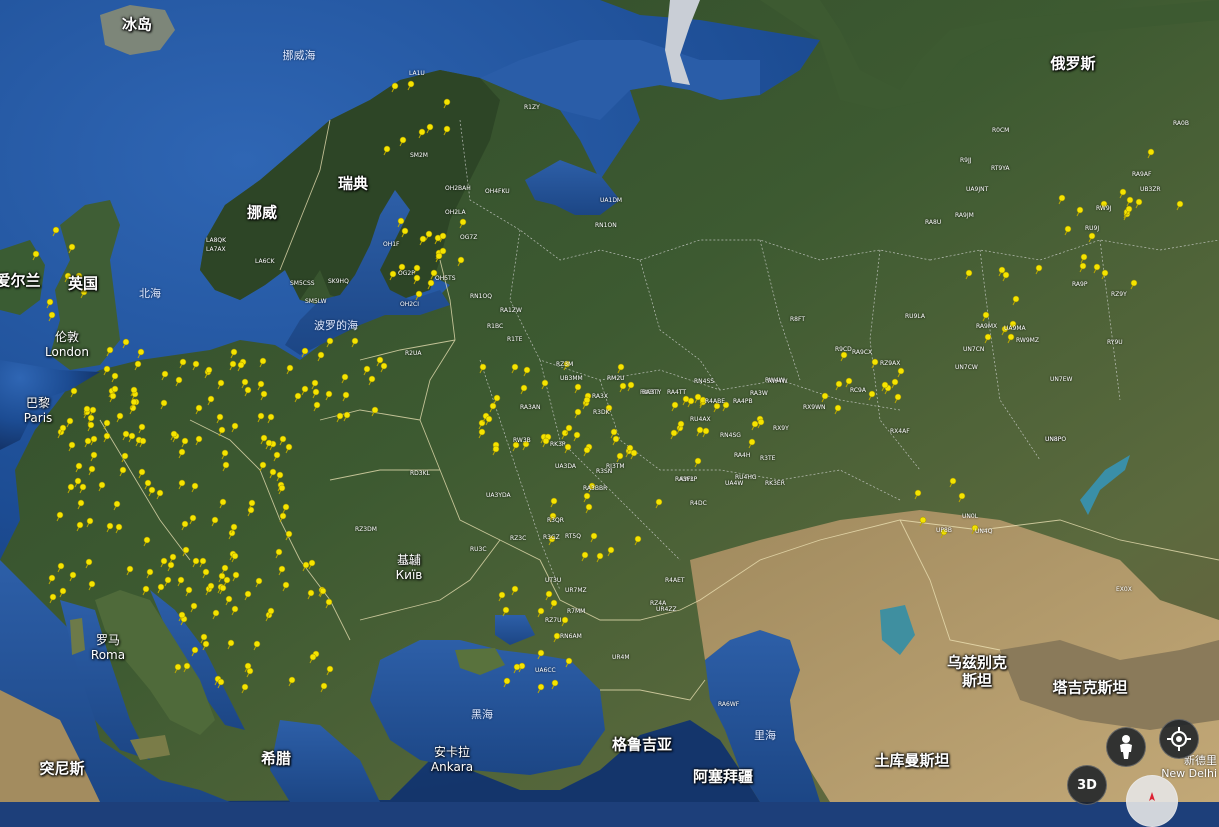  I want to click on pin-label: R9CD, so click(843, 349).